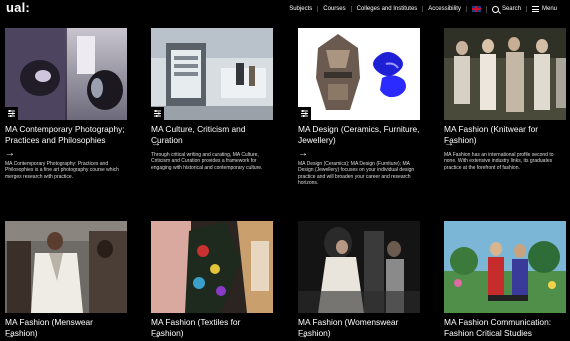 This screenshot has height=341, width=570. I want to click on course-title: MA Fashion (Womenswear Fashion), so click(359, 327).